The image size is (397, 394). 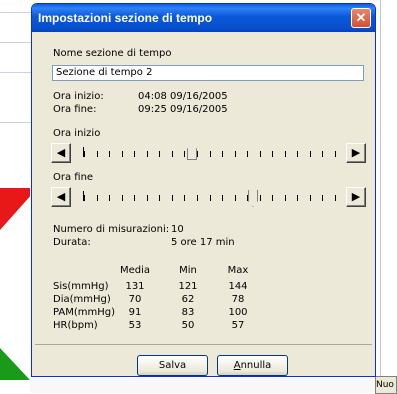 I want to click on cancel-button: Annulla, so click(x=252, y=365).